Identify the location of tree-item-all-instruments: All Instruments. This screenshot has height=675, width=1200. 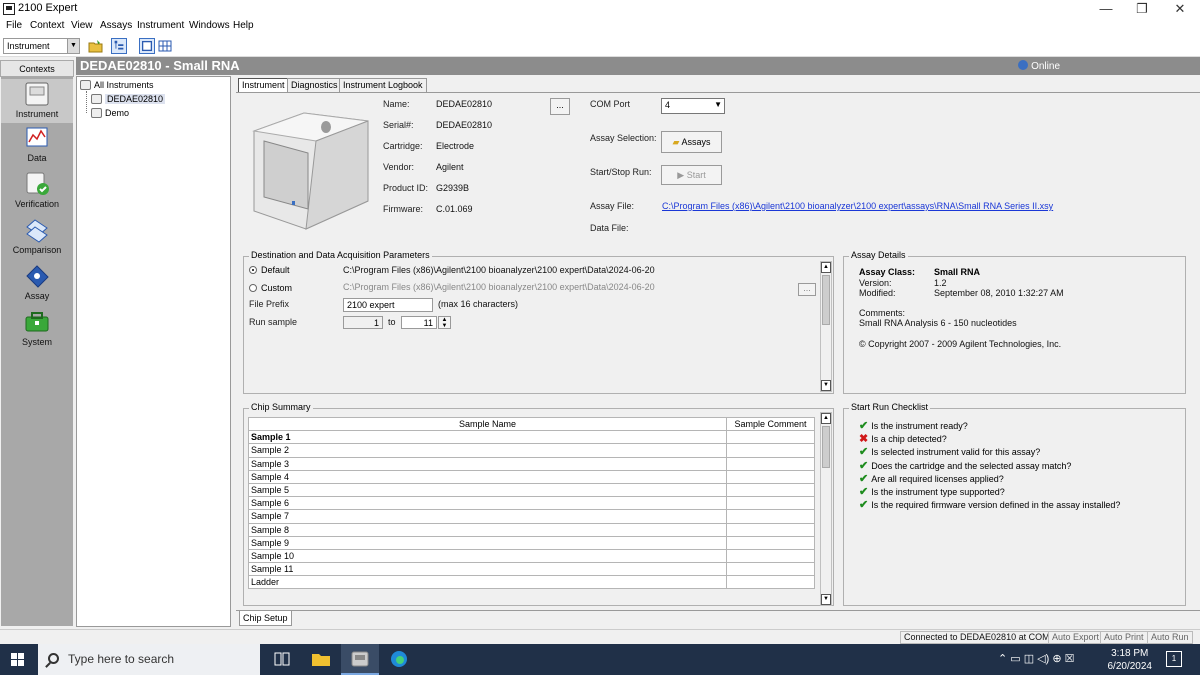
(117, 85).